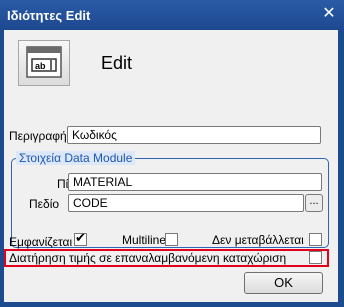  I want to click on checkmark-icon: ✔, so click(80, 237).